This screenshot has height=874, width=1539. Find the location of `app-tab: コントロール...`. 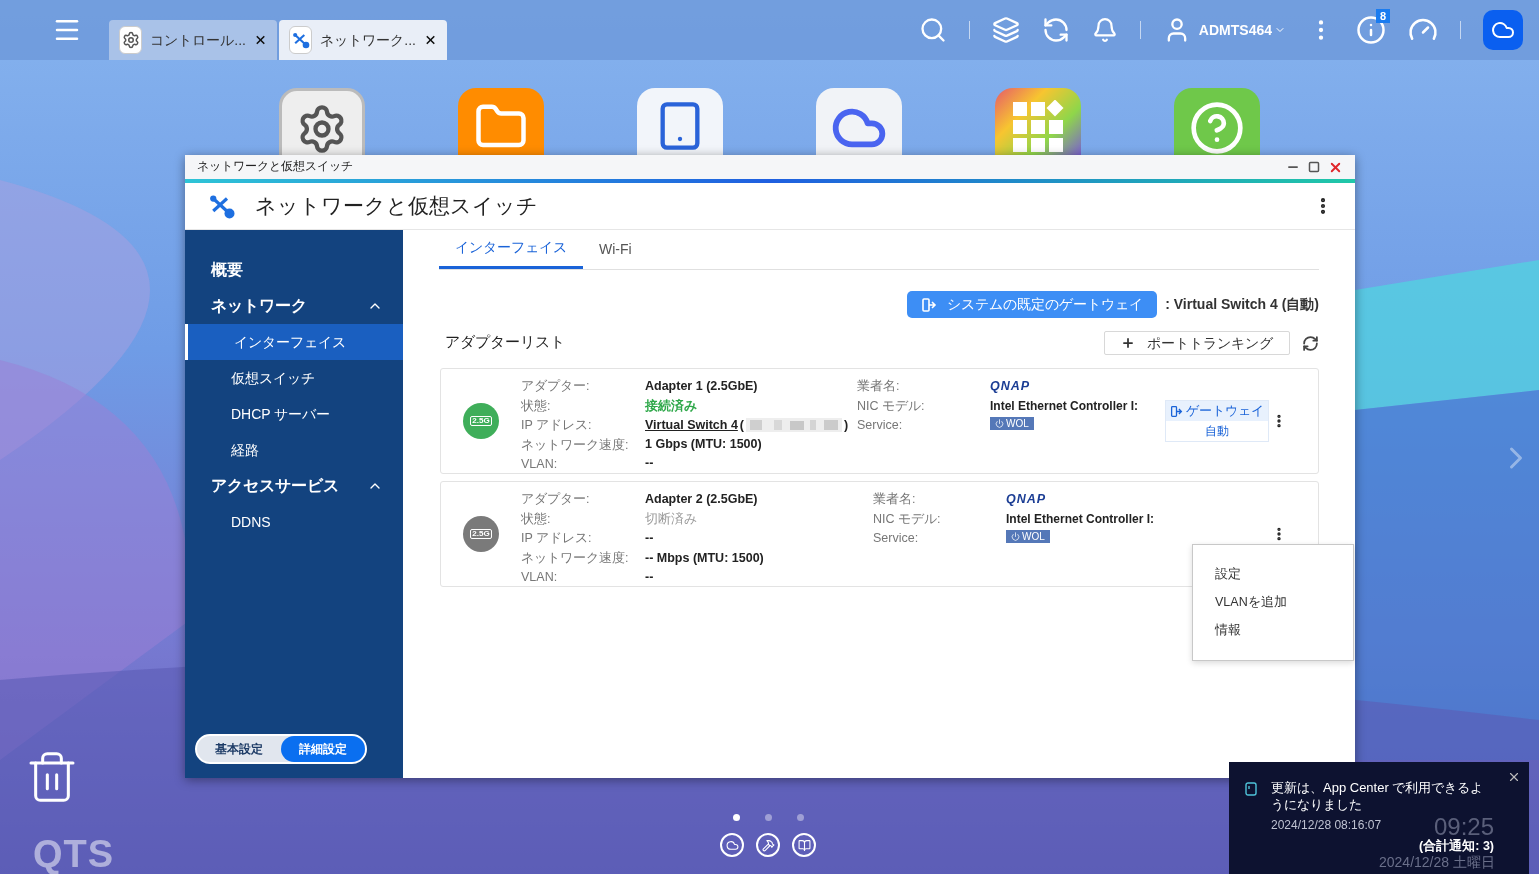

app-tab: コントロール... is located at coordinates (193, 40).